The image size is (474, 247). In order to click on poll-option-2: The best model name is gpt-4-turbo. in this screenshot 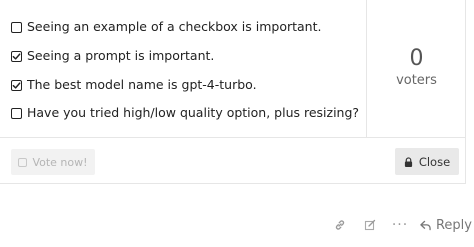, I will do `click(134, 85)`.